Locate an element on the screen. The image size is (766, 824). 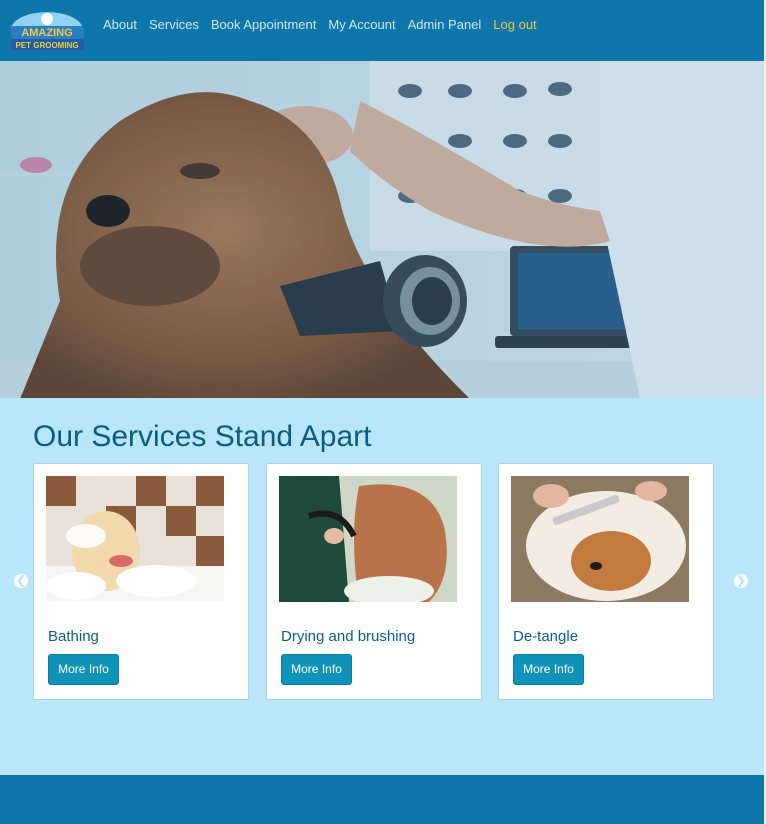
drying-image is located at coordinates (368, 539).